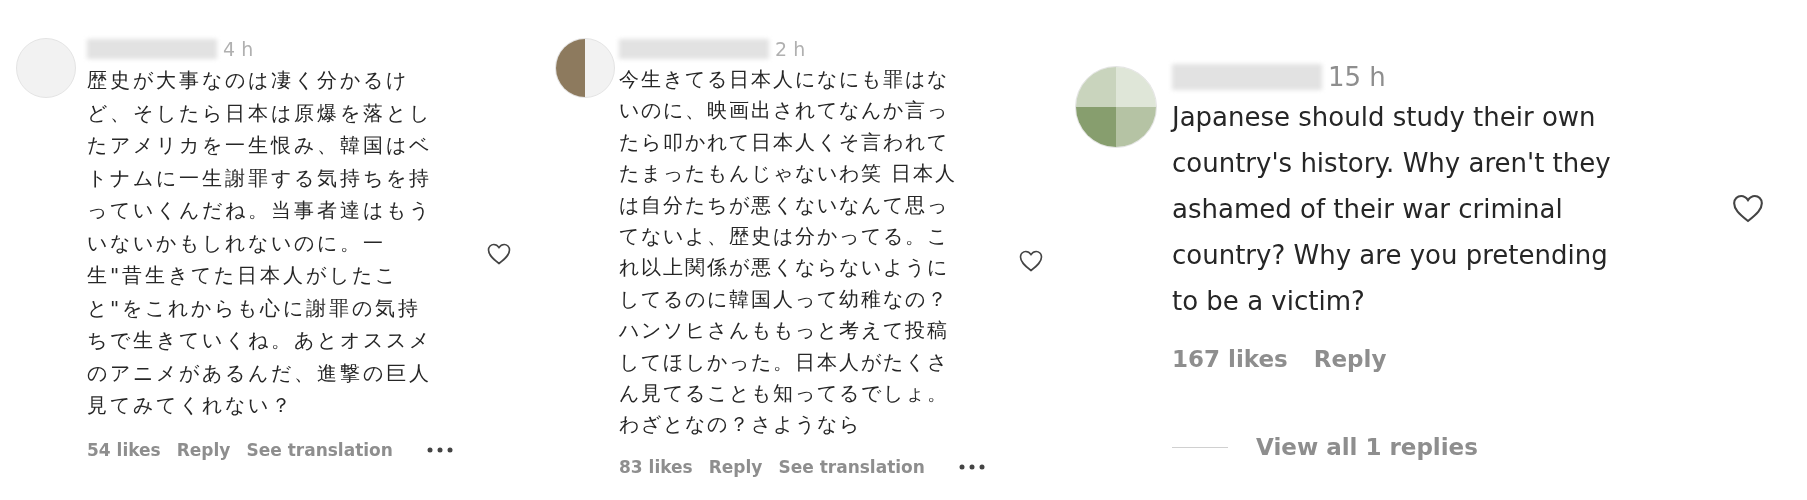 This screenshot has height=500, width=1807. What do you see at coordinates (1357, 77) in the screenshot?
I see `comment-time: 15 h` at bounding box center [1357, 77].